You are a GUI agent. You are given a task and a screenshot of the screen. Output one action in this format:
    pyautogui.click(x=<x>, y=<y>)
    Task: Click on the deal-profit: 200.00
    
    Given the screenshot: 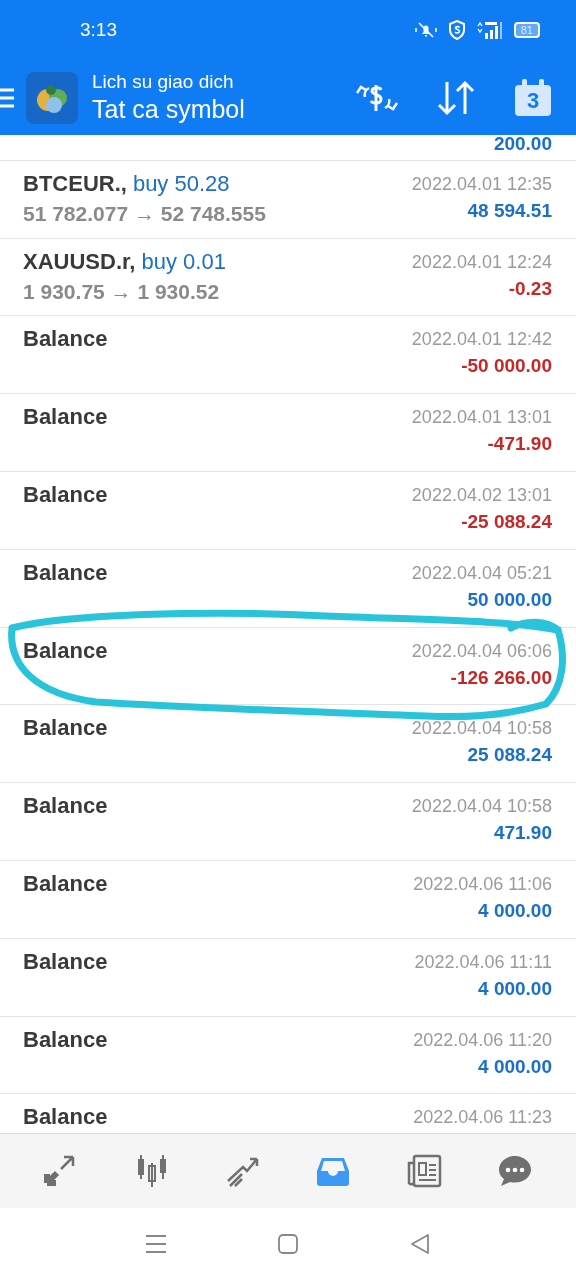 What is the action you would take?
    pyautogui.click(x=522, y=145)
    